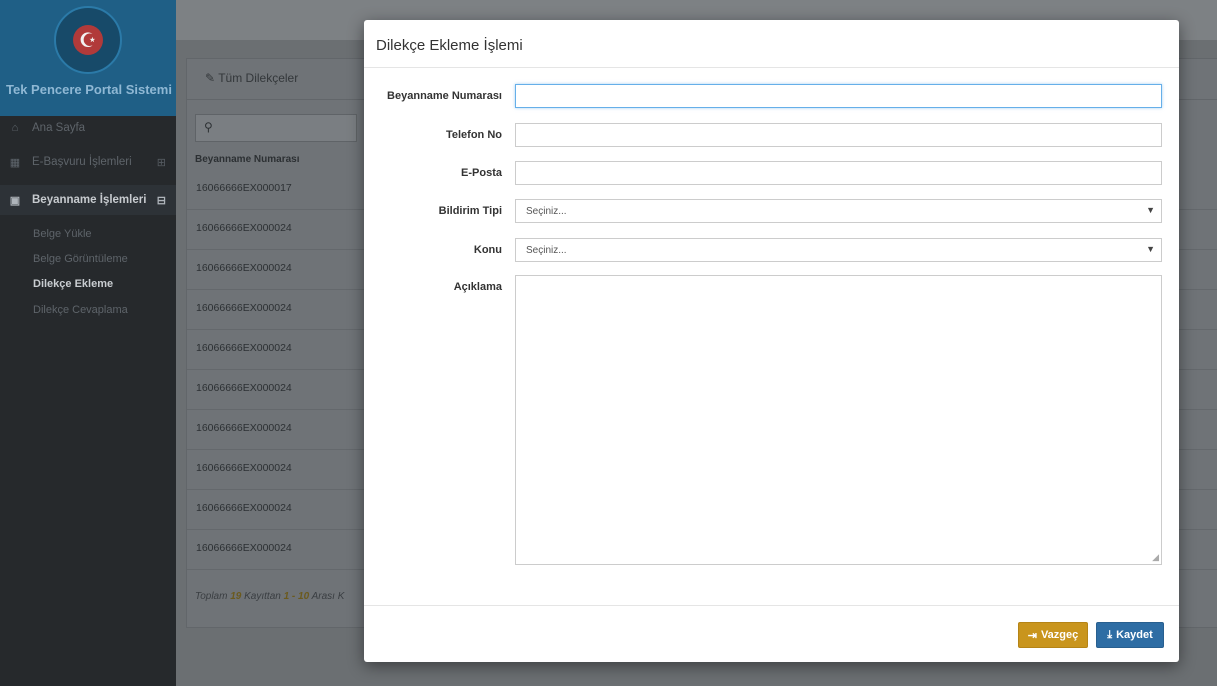 This screenshot has width=1217, height=686. I want to click on beyanname-number-input, so click(838, 96).